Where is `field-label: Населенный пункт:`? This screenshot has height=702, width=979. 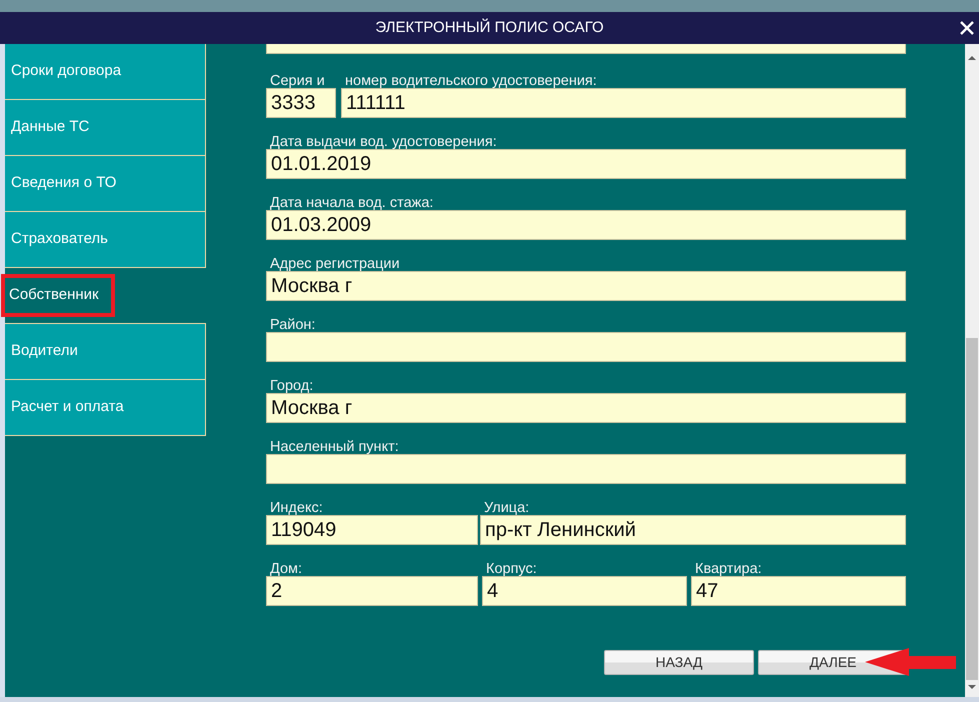
field-label: Населенный пункт: is located at coordinates (334, 447).